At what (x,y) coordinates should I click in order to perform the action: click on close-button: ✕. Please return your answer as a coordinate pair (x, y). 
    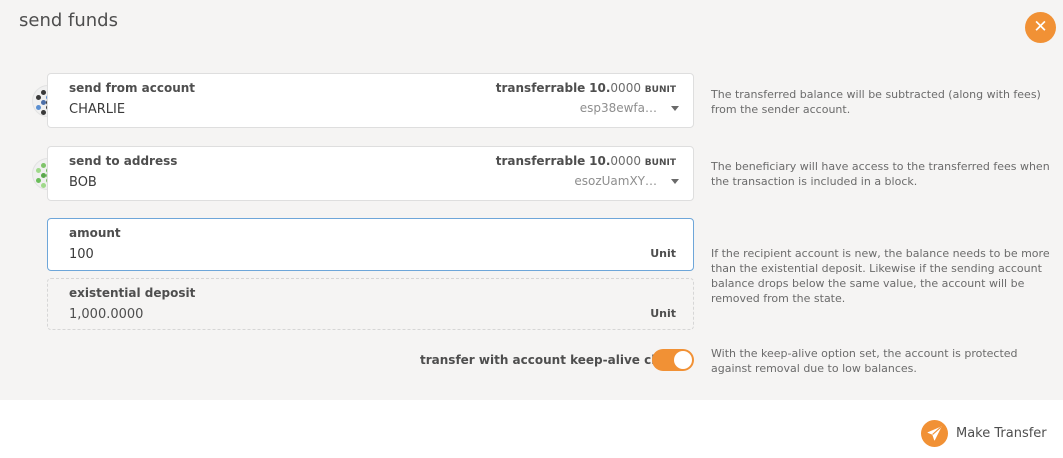
    Looking at the image, I should click on (1040, 27).